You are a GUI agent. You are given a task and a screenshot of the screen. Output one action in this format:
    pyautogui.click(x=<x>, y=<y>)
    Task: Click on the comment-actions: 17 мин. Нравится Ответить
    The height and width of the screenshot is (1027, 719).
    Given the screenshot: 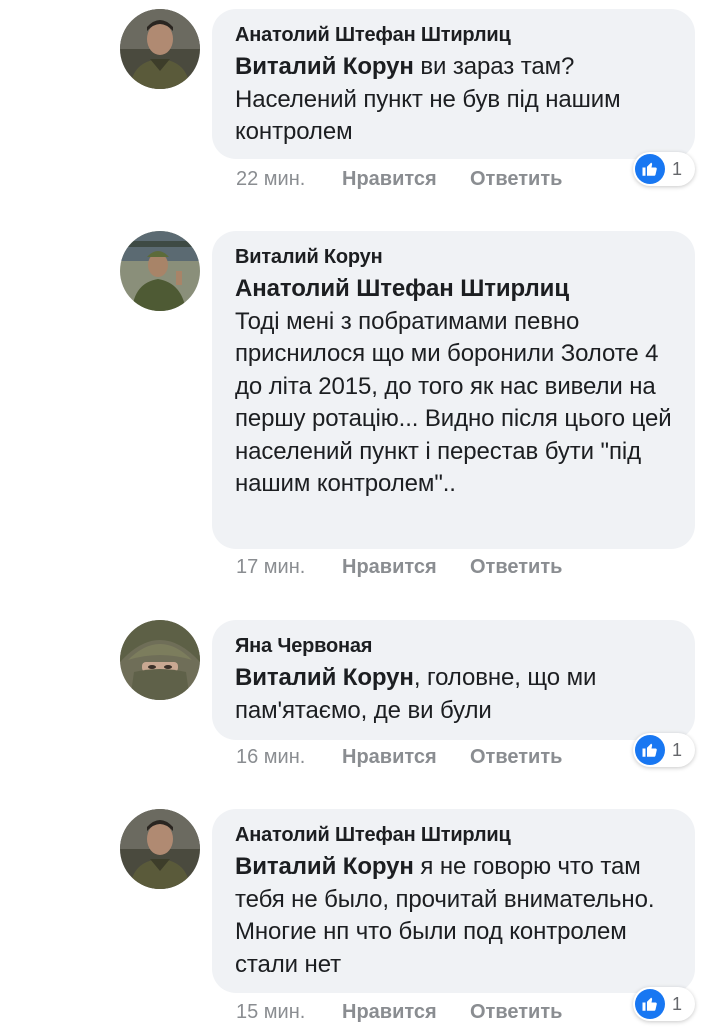 What is the action you would take?
    pyautogui.click(x=399, y=567)
    